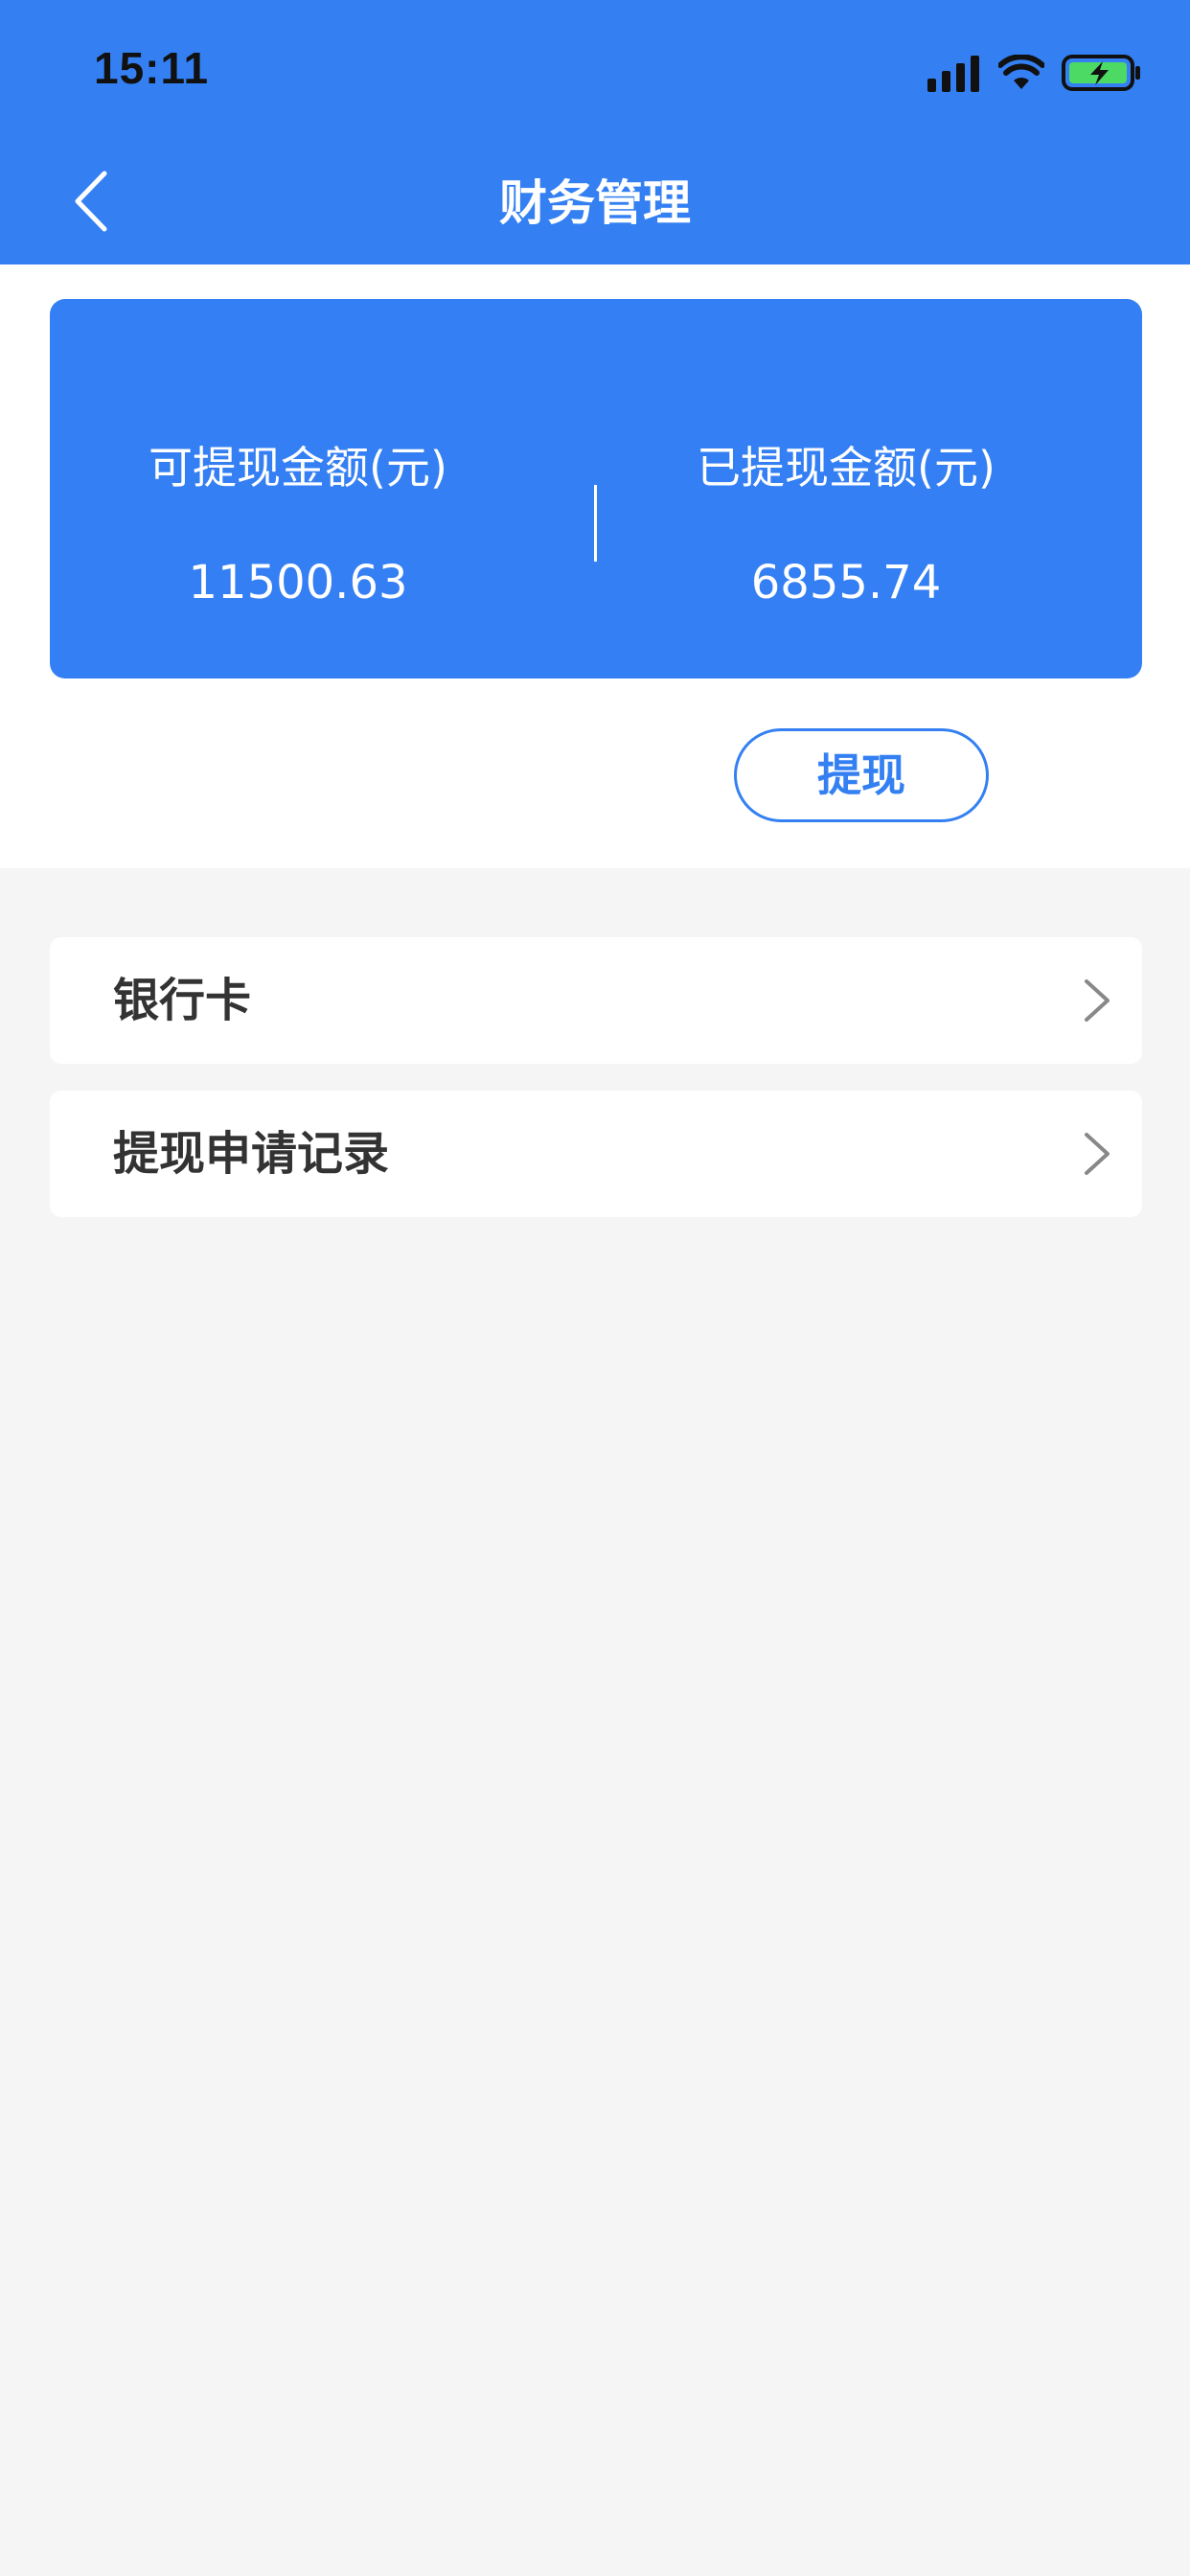  Describe the element at coordinates (595, 203) in the screenshot. I see `page-title: 财务管理` at that location.